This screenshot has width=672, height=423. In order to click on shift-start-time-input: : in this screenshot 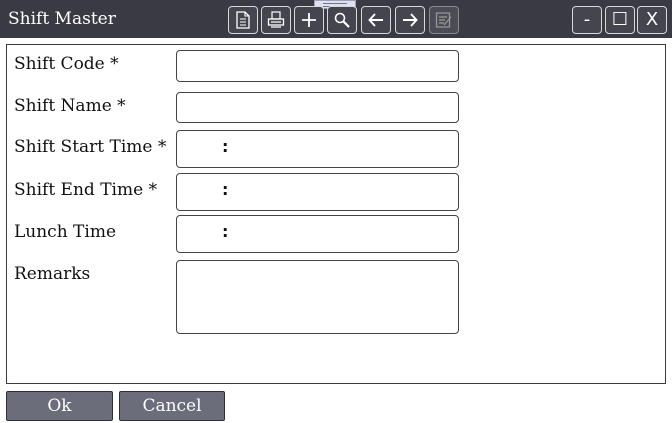, I will do `click(317, 149)`.